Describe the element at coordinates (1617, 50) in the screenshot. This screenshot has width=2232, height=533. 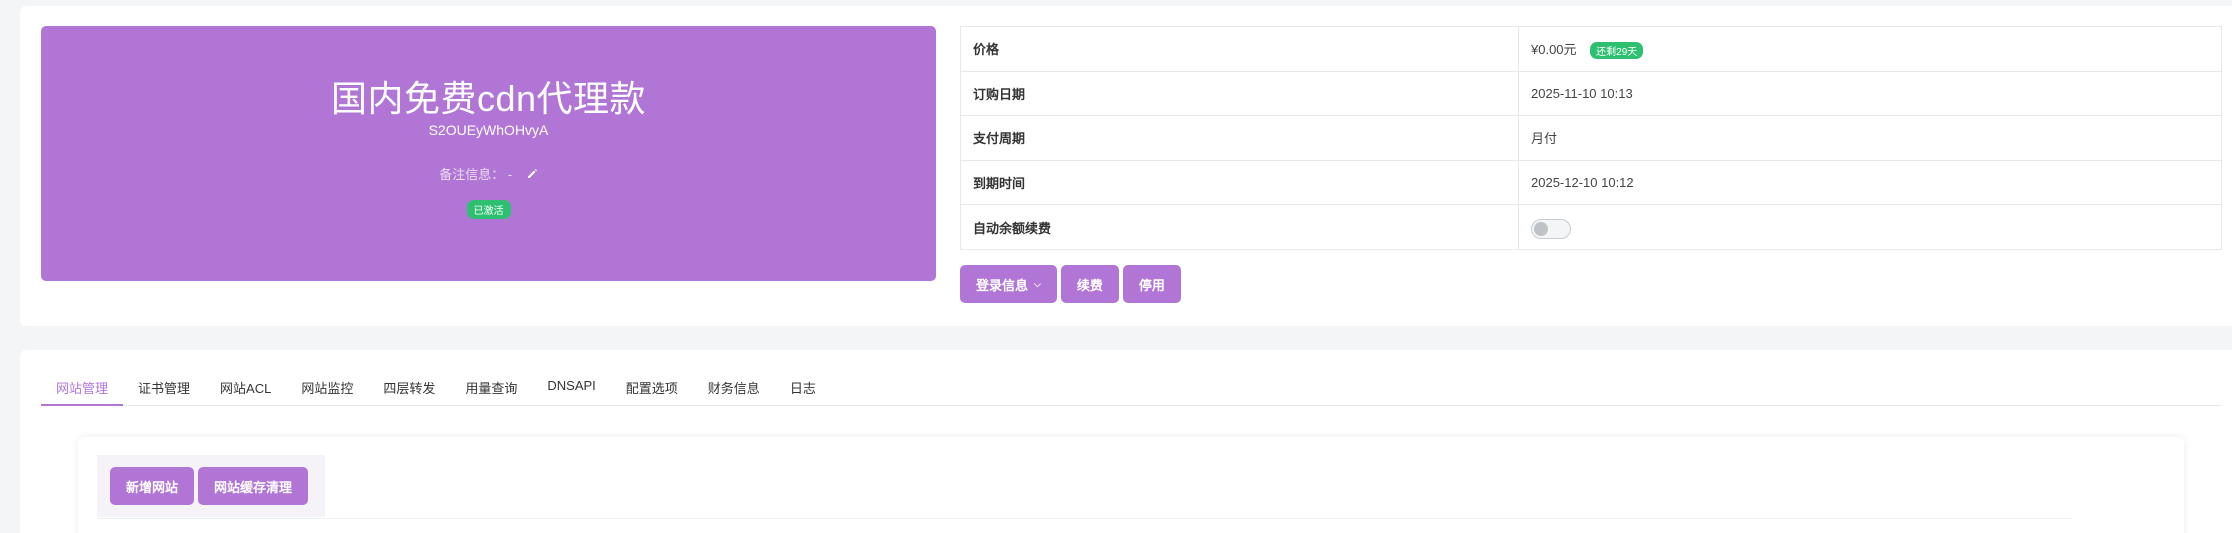
I see `remaining-days-badge: 还剩29天` at that location.